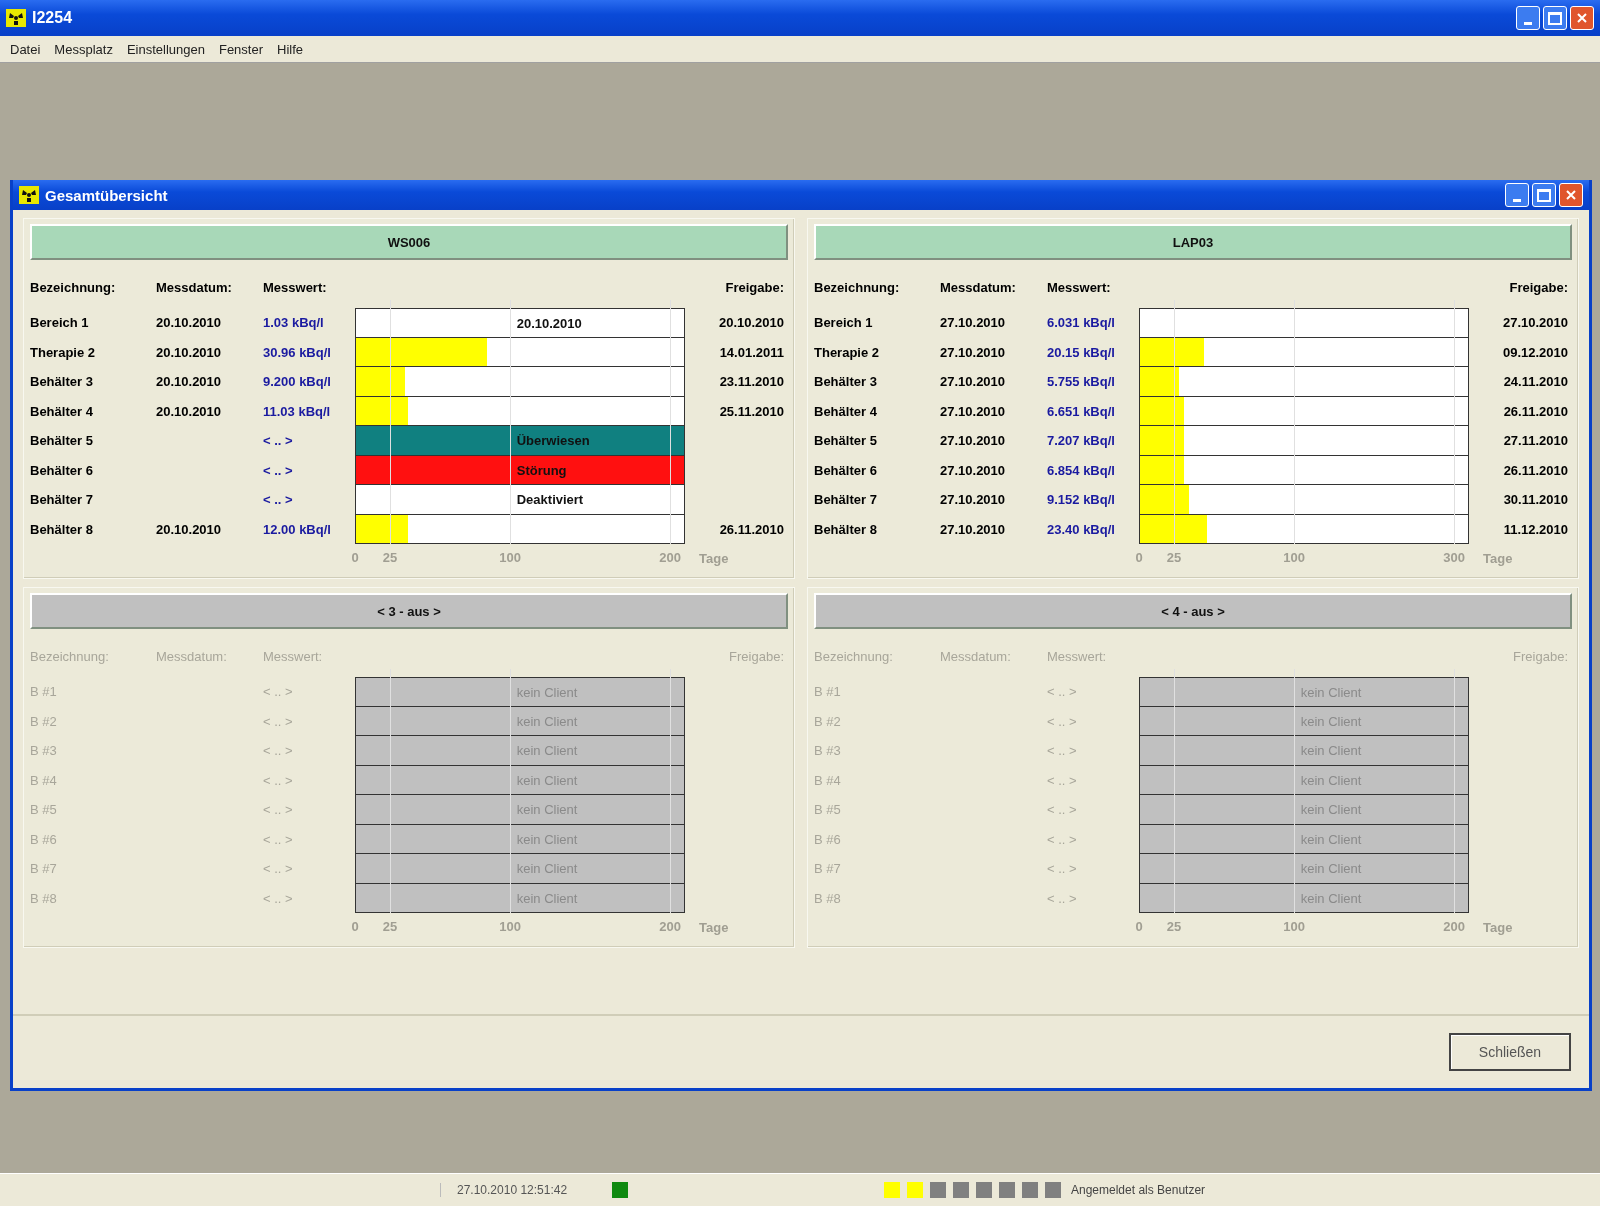 The height and width of the screenshot is (1206, 1600). Describe the element at coordinates (297, 411) in the screenshot. I see `measure-value: 11.03 kBq/l` at that location.